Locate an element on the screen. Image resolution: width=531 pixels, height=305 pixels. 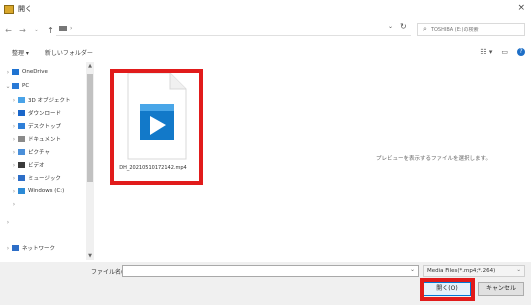
nav-item-label: ネットワーク is located at coordinates (39, 249).